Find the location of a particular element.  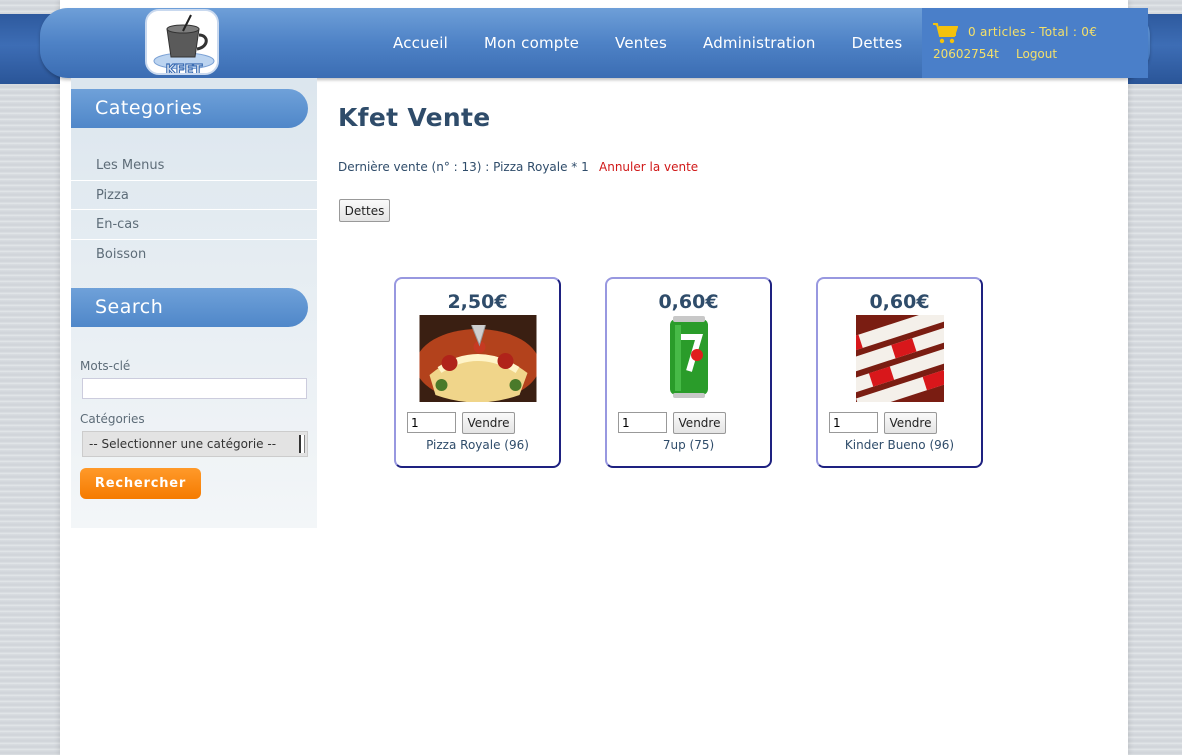

kfet-logo: KFET is located at coordinates (182, 42).